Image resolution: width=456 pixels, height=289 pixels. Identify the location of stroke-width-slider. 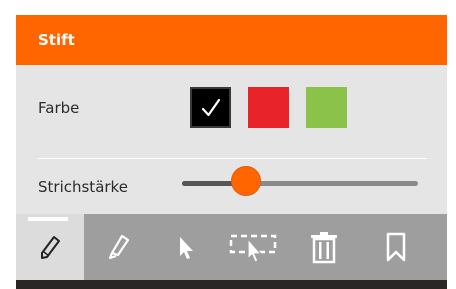
(300, 183).